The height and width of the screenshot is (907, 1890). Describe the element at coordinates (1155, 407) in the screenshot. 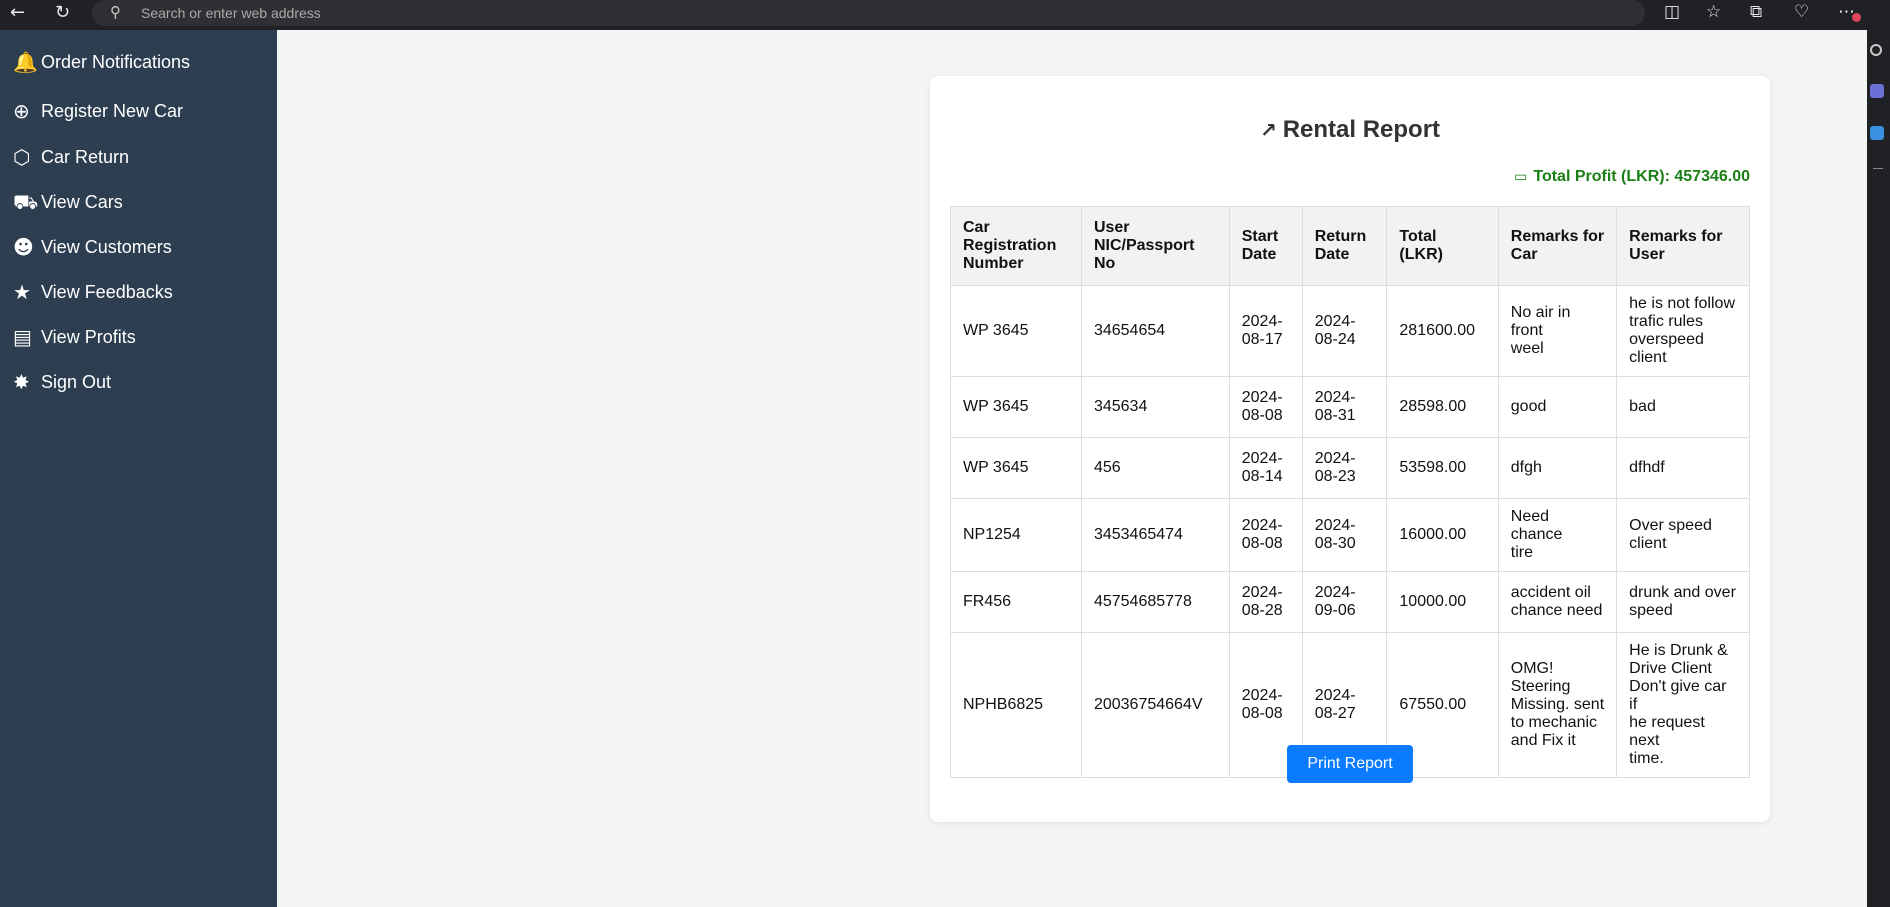

I see `cell-user: 345634` at that location.